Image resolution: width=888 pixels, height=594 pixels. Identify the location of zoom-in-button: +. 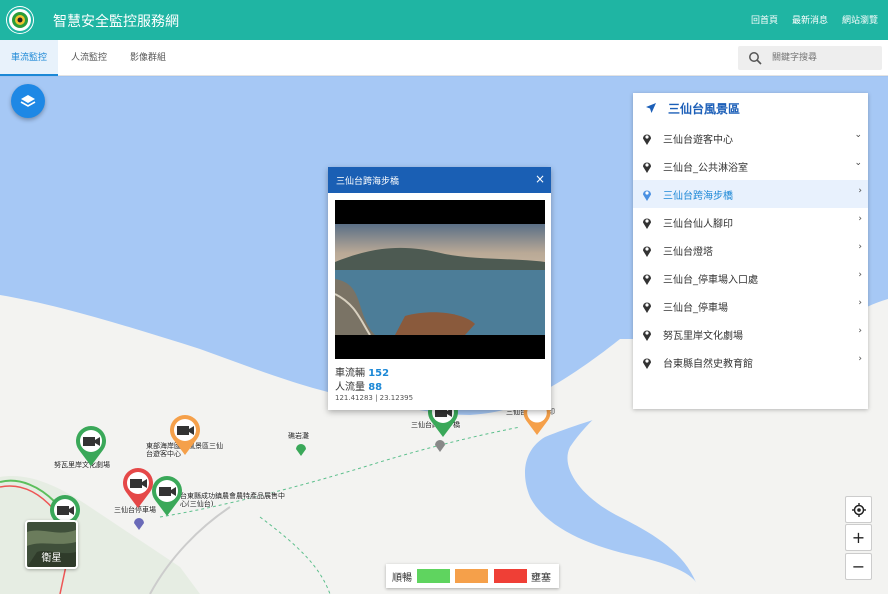
(858, 537).